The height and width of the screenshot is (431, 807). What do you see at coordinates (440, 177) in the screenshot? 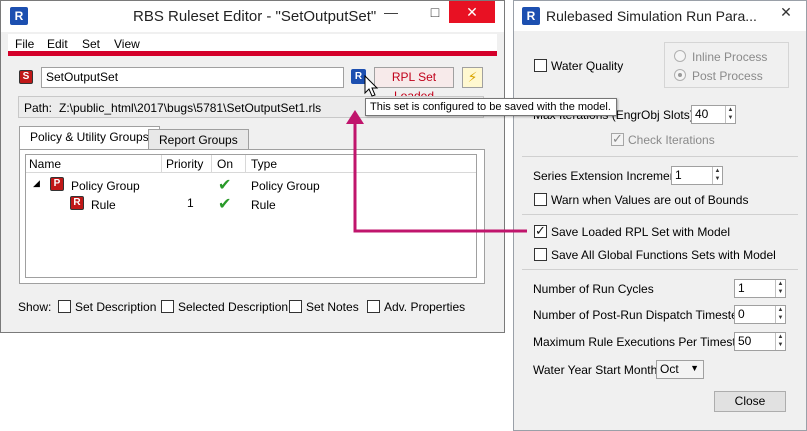
I see `arrow-line` at bounding box center [440, 177].